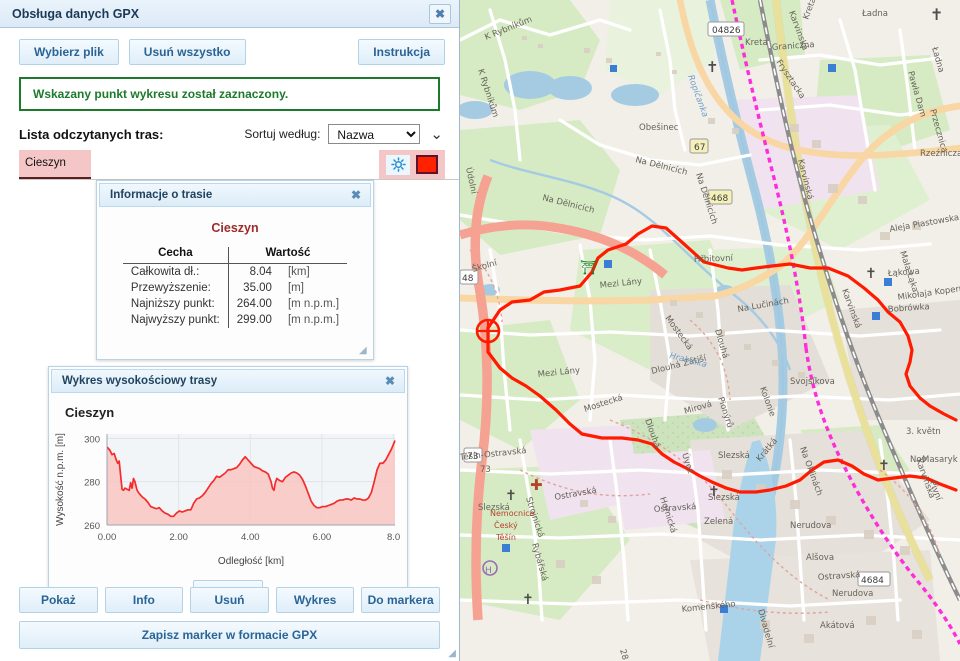 This screenshot has width=960, height=661. Describe the element at coordinates (235, 195) in the screenshot. I see `track-info-panel-header: Informacje o trasie ✖` at that location.